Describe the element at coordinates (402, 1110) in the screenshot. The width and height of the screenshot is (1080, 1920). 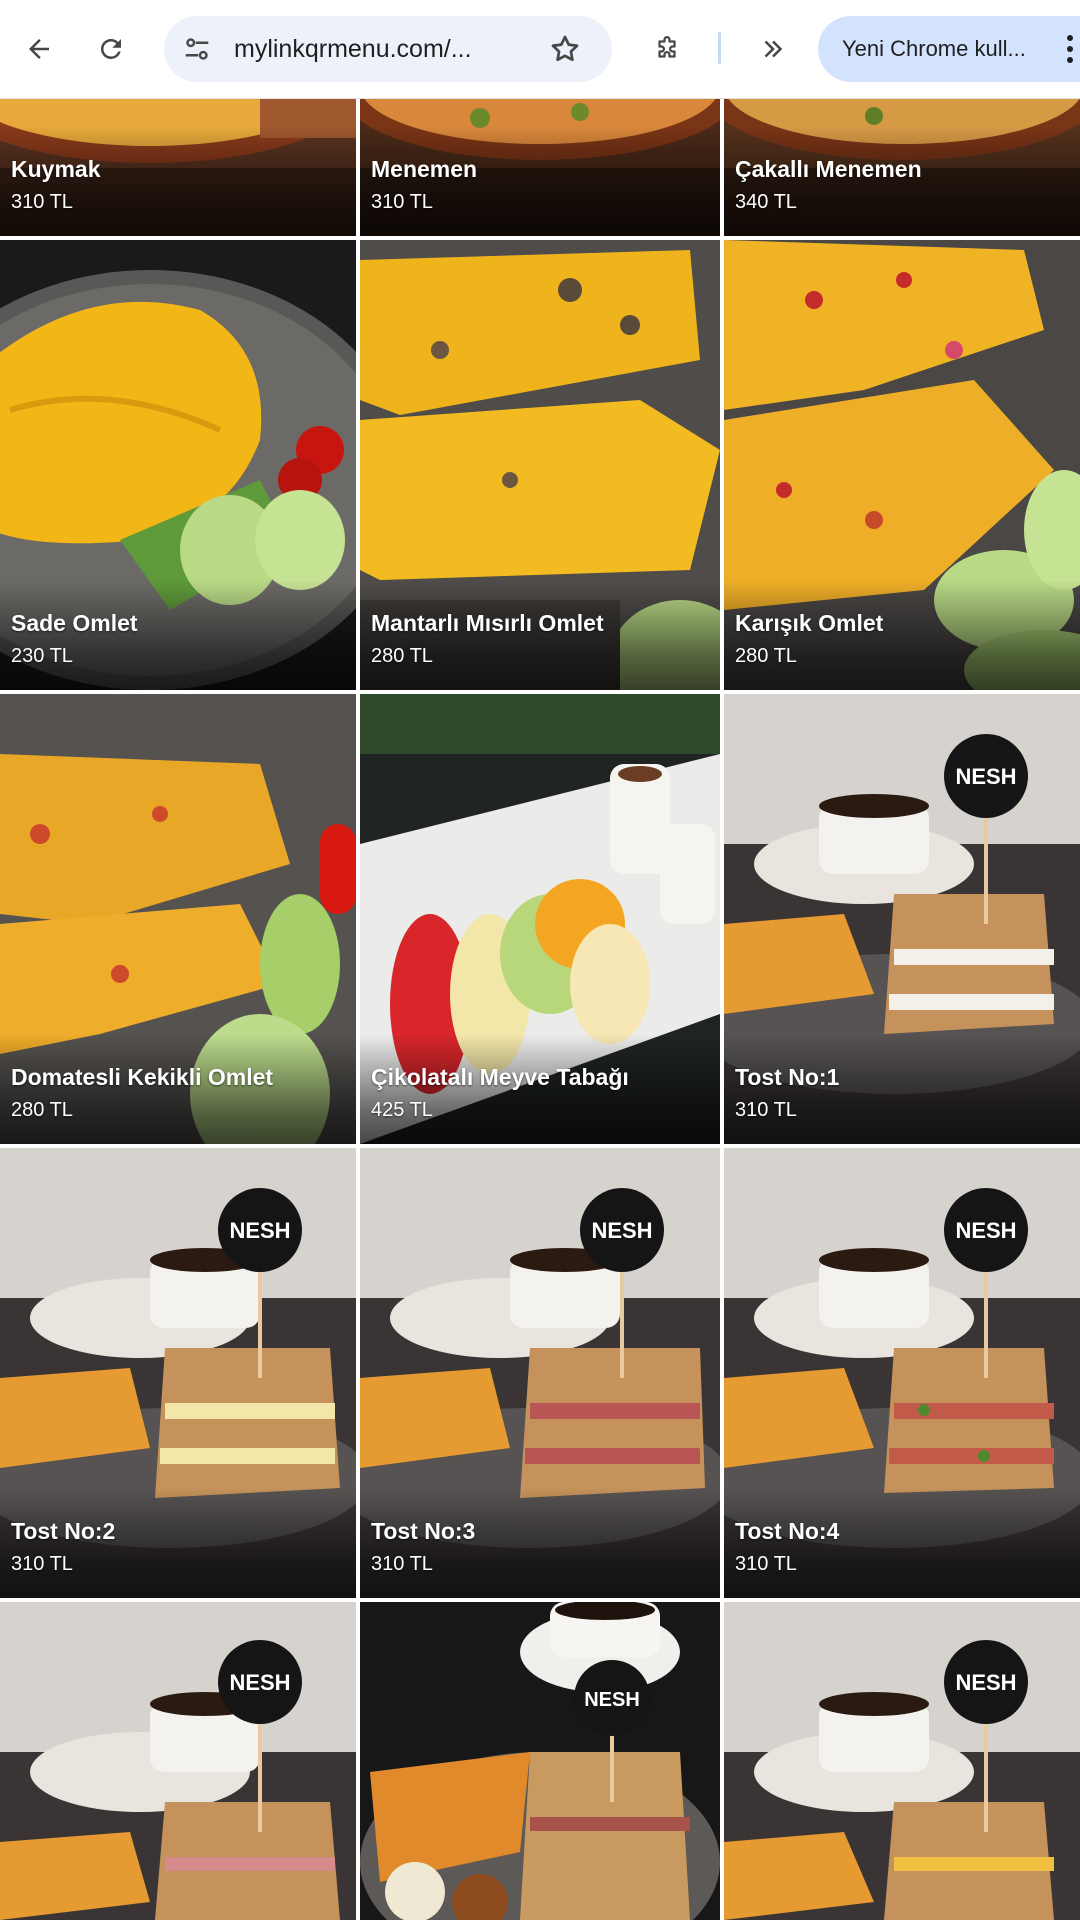
I see `menu-item-price: 425 TL` at that location.